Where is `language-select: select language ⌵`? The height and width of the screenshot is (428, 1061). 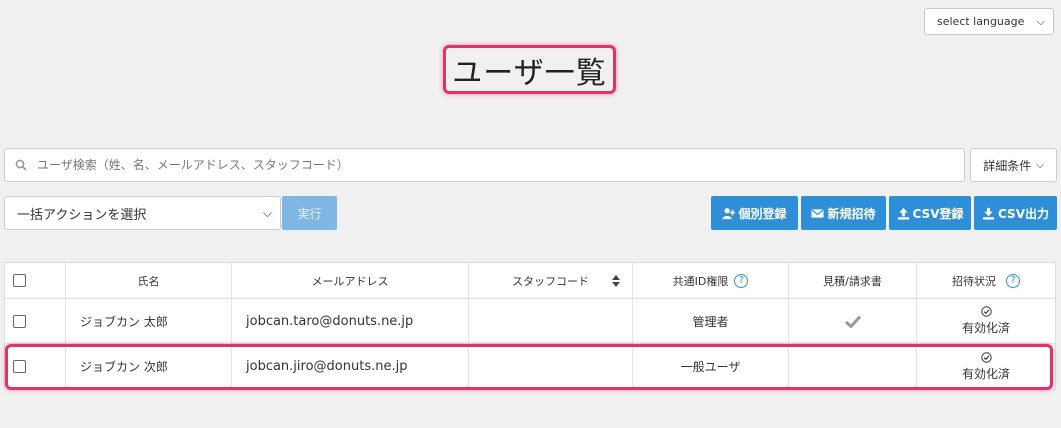 language-select: select language ⌵ is located at coordinates (989, 21).